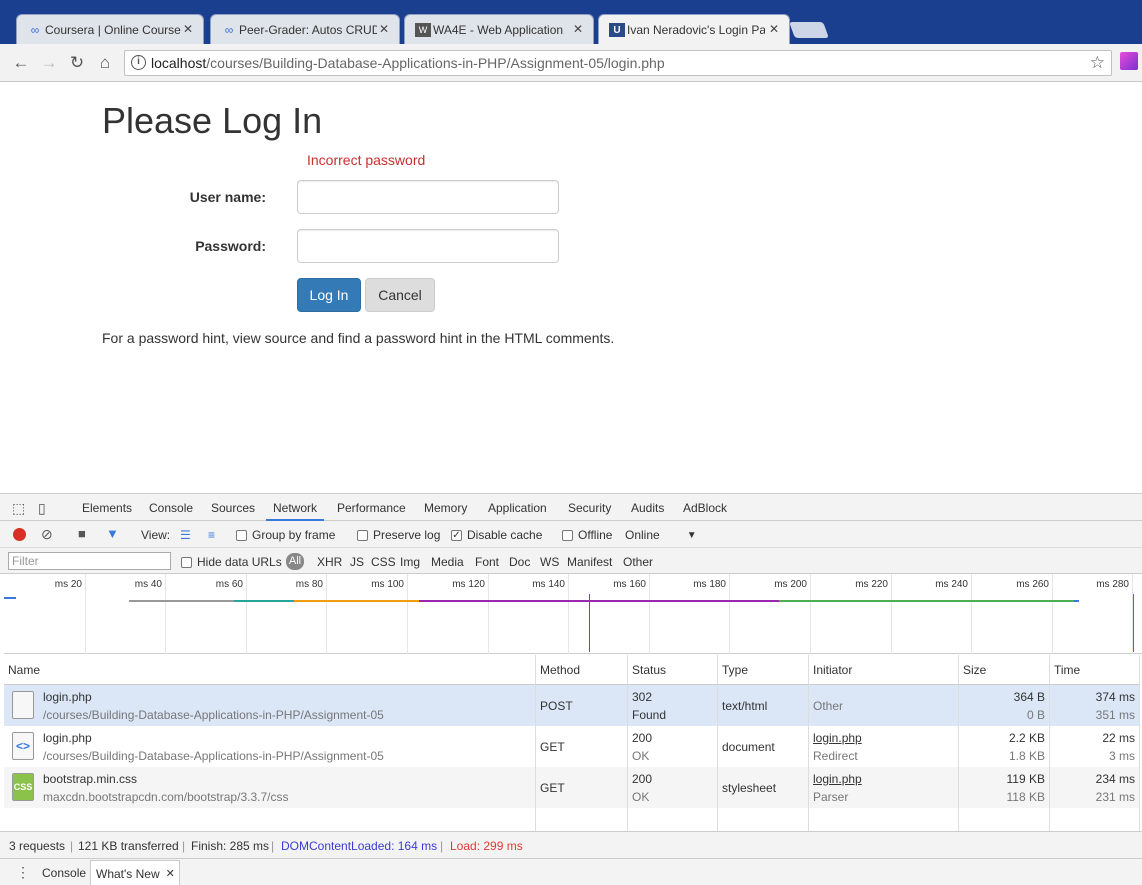 This screenshot has width=1142, height=885. What do you see at coordinates (23, 872) in the screenshot?
I see `more-options-icon: ⋮` at bounding box center [23, 872].